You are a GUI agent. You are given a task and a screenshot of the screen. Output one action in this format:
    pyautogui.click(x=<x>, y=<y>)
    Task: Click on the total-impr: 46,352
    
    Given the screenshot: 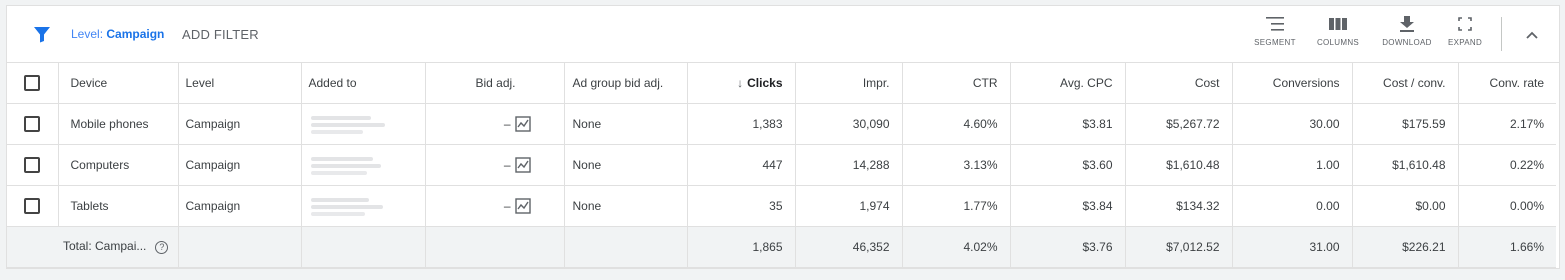 What is the action you would take?
    pyautogui.click(x=849, y=247)
    